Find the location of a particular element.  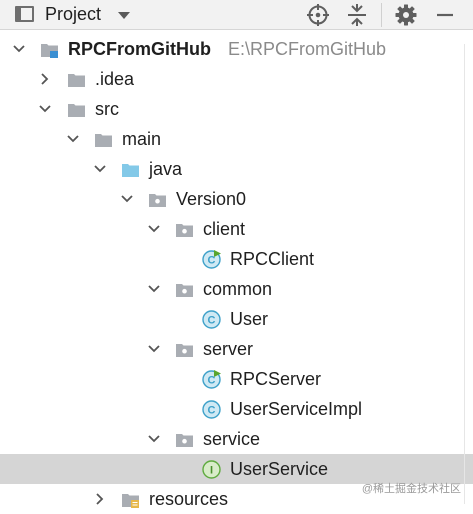

tree-item-common: common is located at coordinates (236, 289).